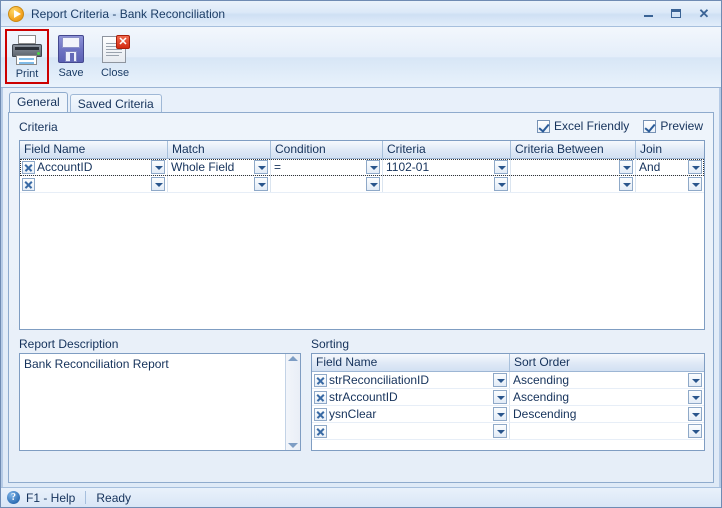  I want to click on cell-sort-order-value: Descending, so click(545, 414).